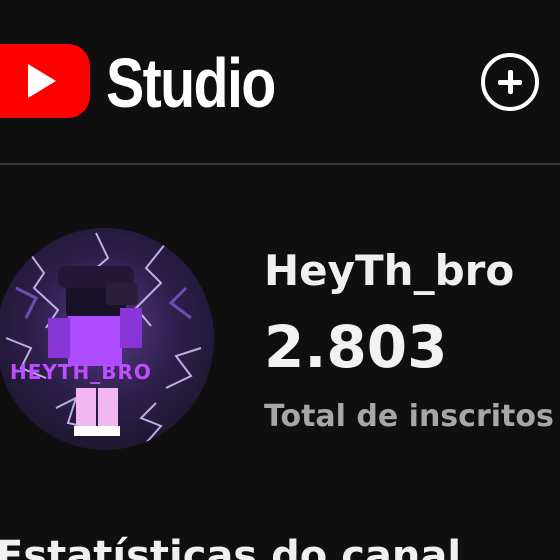 Image resolution: width=560 pixels, height=560 pixels. Describe the element at coordinates (409, 416) in the screenshot. I see `subscriber-label: Total de inscritos` at that location.